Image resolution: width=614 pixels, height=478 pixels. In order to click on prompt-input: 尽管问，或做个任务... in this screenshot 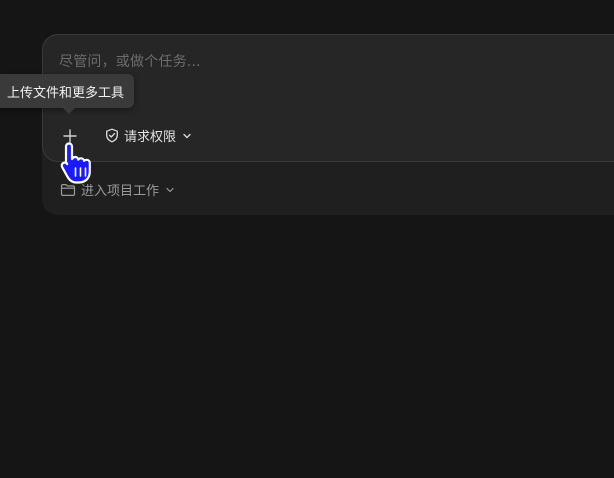, I will do `click(130, 61)`.